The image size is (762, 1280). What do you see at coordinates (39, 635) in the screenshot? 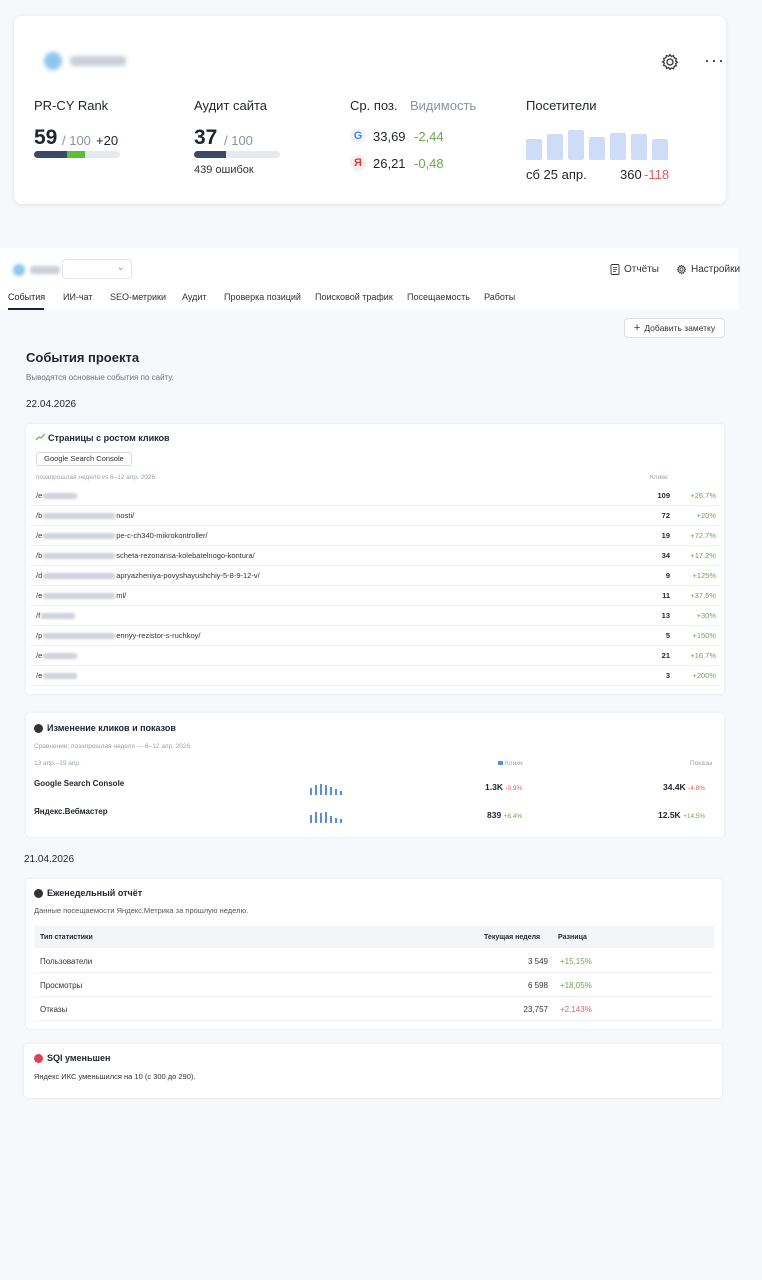
I see `url-prefix: /p` at bounding box center [39, 635].